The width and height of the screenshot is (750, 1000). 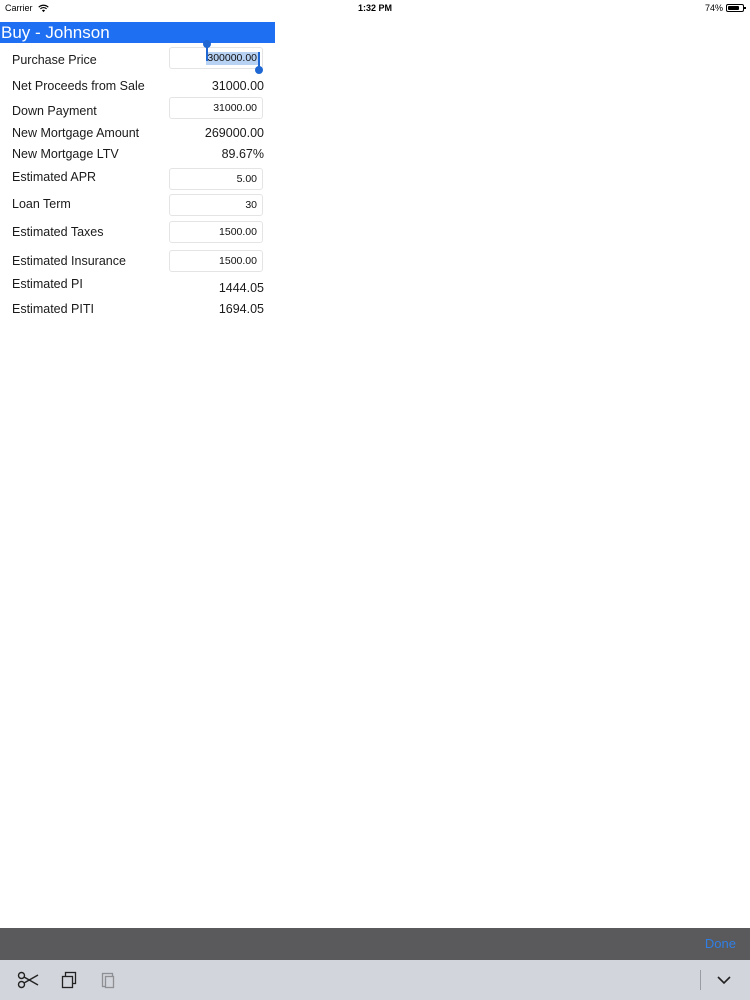 I want to click on row-new-mortgage-amount: New Mortgage Amount 269000.00, so click(x=138, y=133).